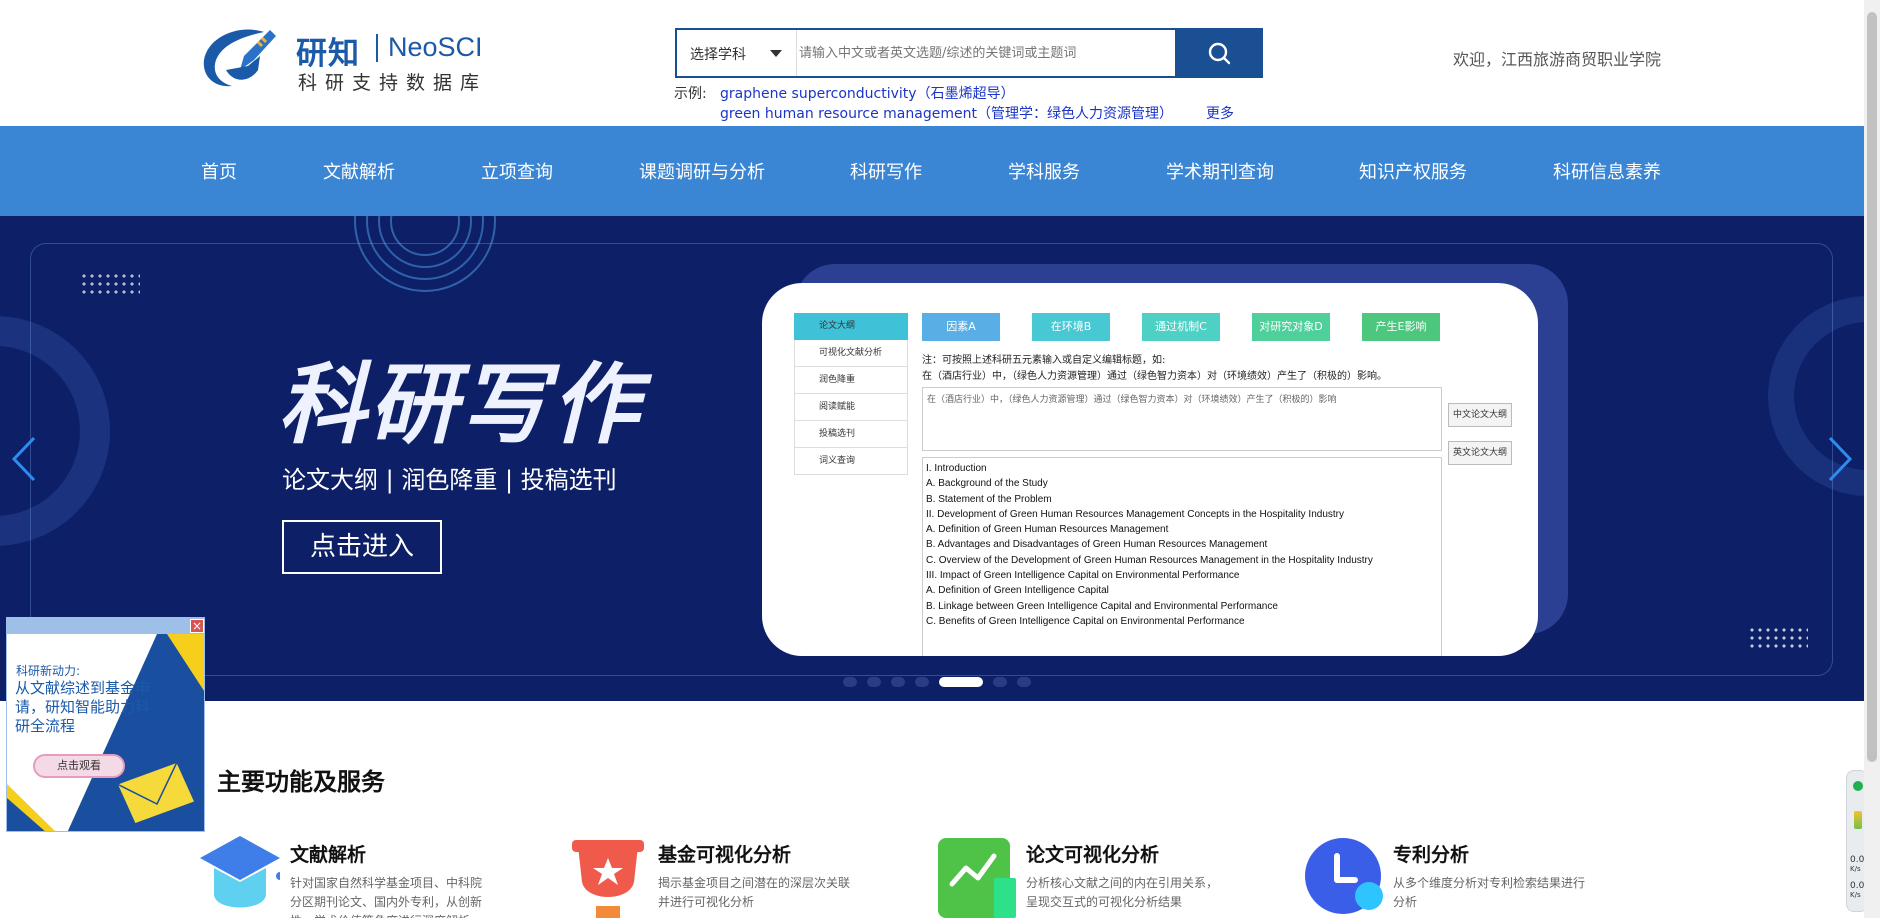  What do you see at coordinates (328, 54) in the screenshot?
I see `logo-text-cn: 研知` at bounding box center [328, 54].